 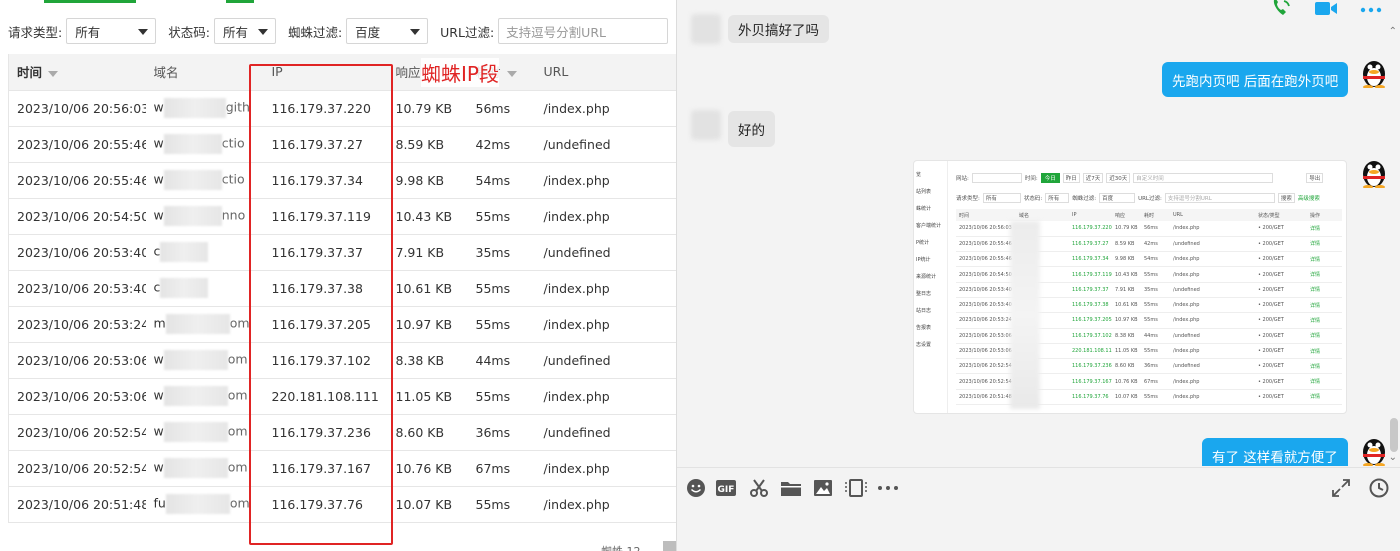 I want to click on gif-icon: GIF, so click(x=726, y=488).